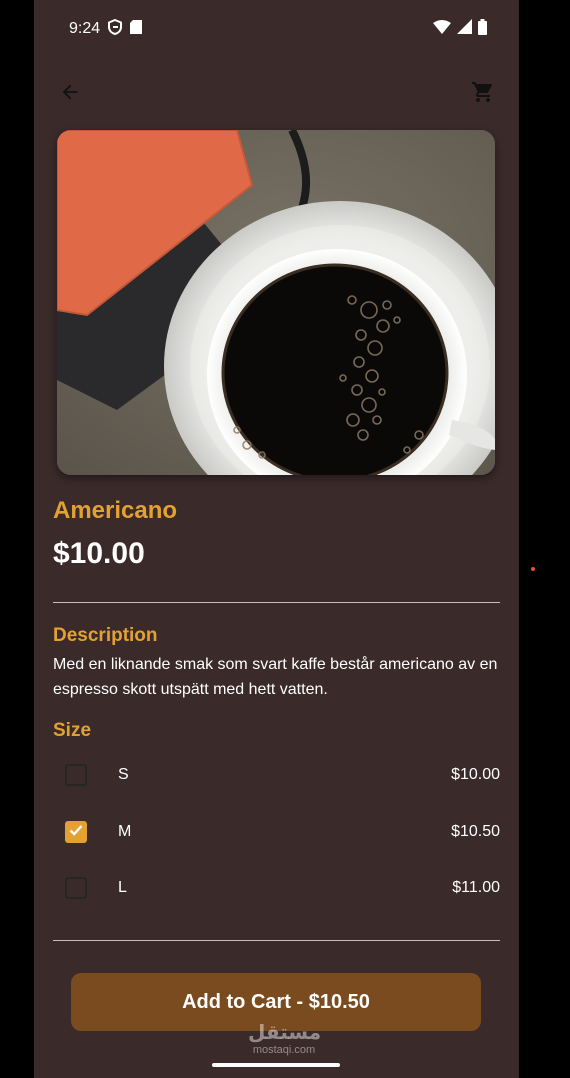  Describe the element at coordinates (99, 553) in the screenshot. I see `product-price: $10.00` at that location.